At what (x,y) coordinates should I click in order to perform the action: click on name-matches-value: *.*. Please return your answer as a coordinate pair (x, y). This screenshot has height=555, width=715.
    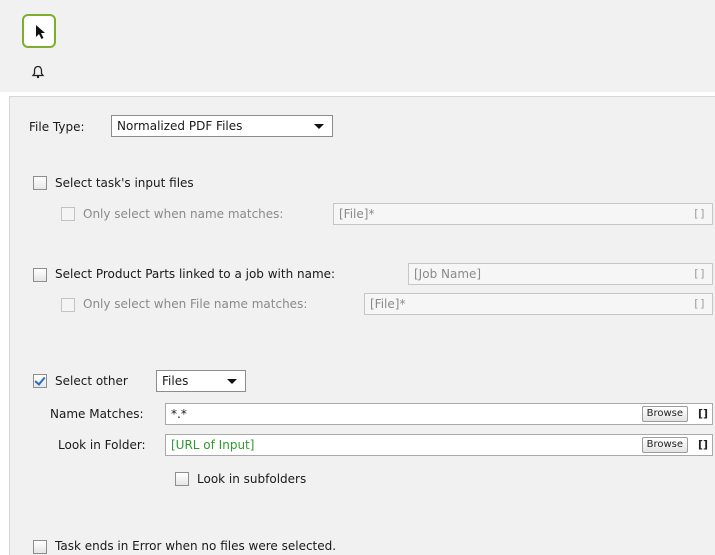
    Looking at the image, I should click on (179, 414).